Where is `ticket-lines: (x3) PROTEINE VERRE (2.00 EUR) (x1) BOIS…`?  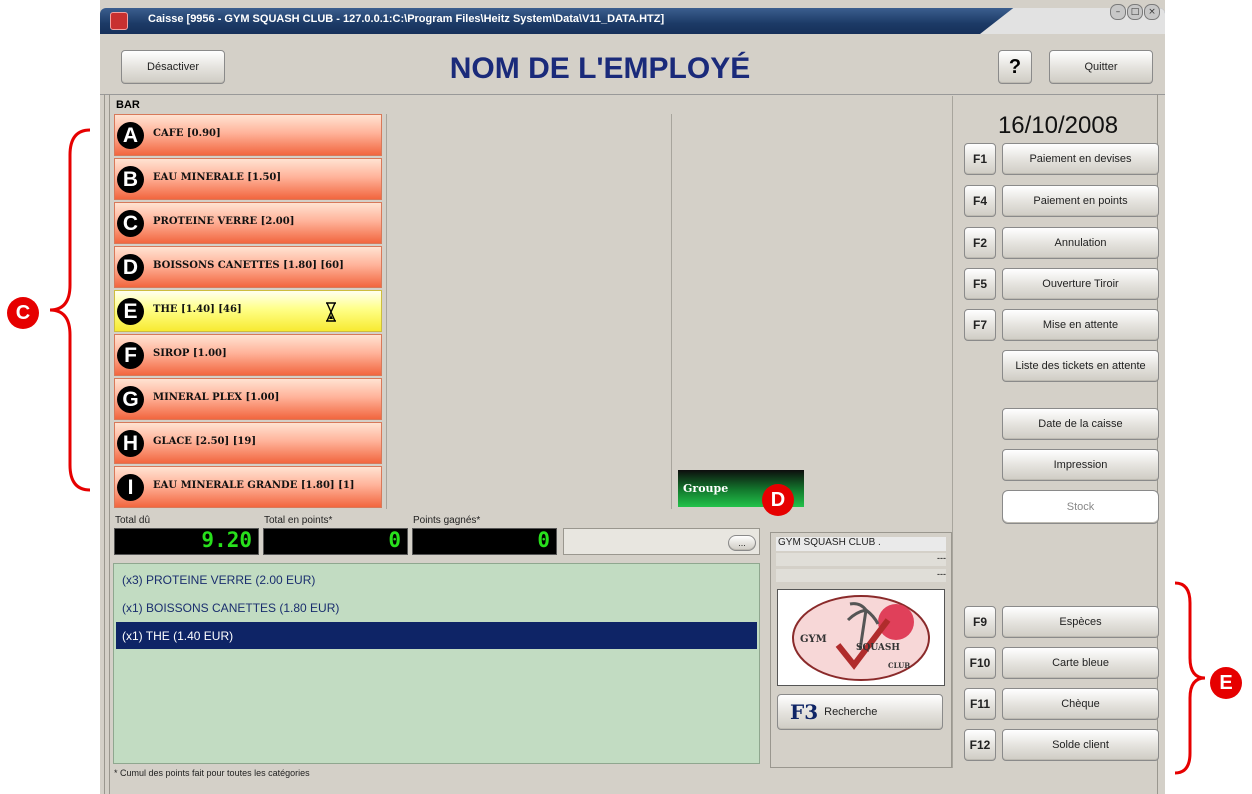 ticket-lines: (x3) PROTEINE VERRE (2.00 EUR) (x1) BOIS… is located at coordinates (436, 663).